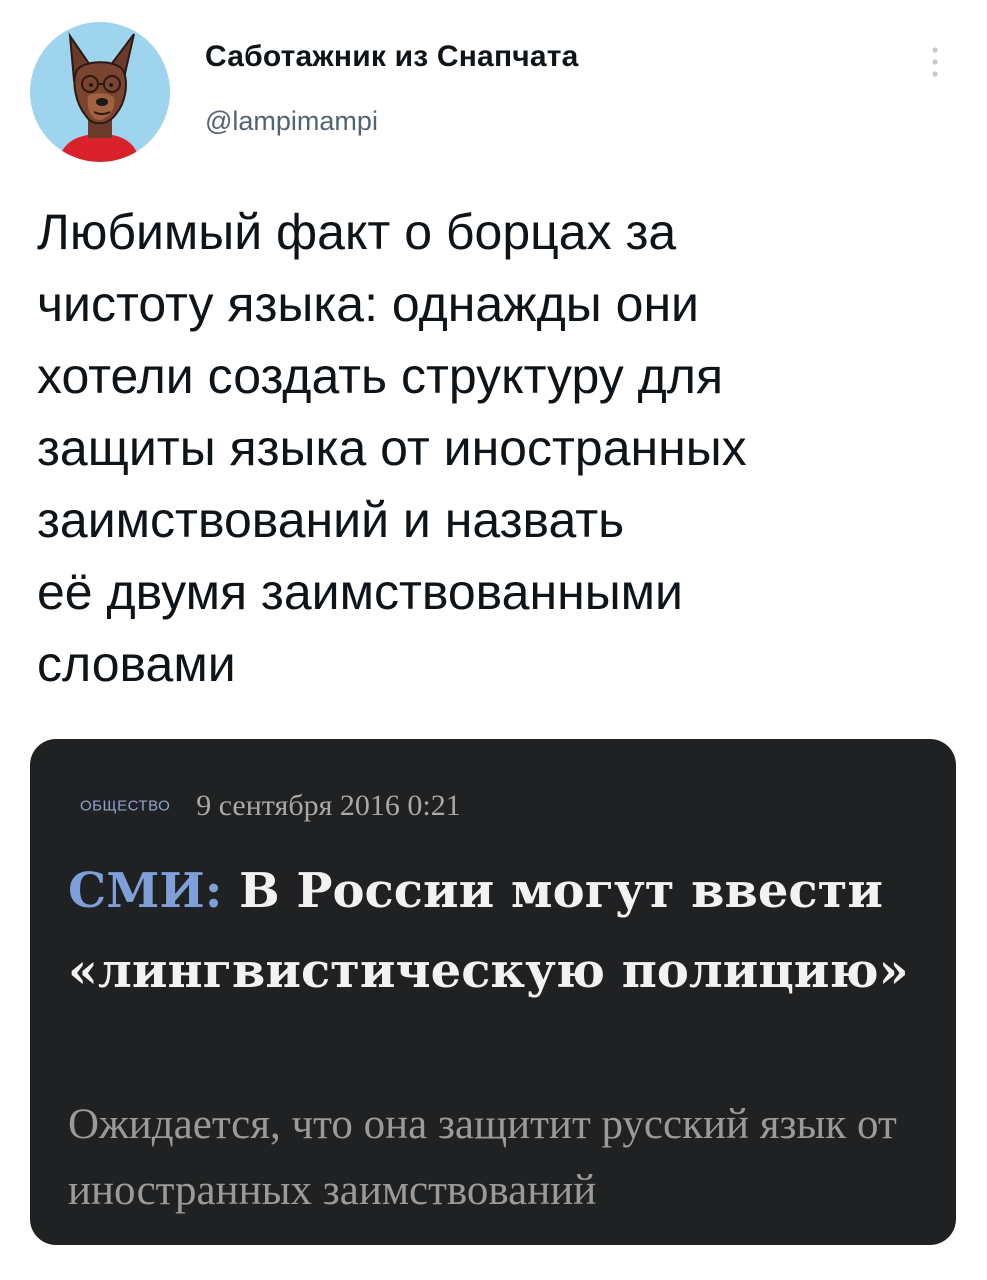 The image size is (987, 1280). I want to click on news-meta-row: ОБЩЕСТВО 9 сентября 2016 0:21, so click(270, 806).